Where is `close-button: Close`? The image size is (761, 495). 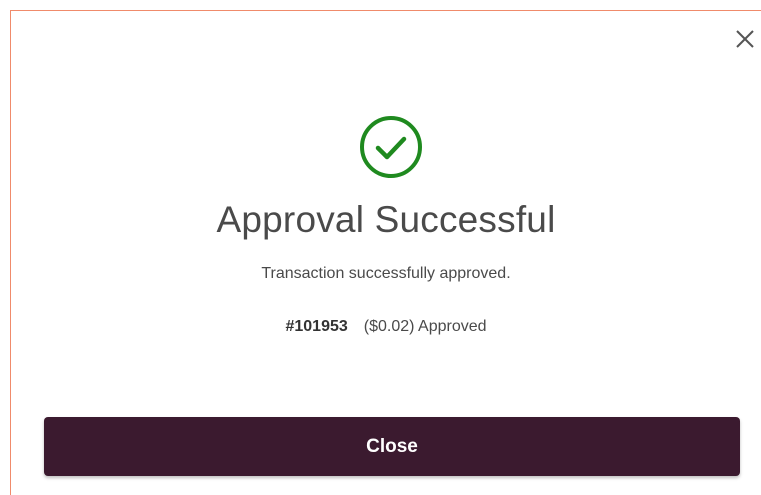 close-button: Close is located at coordinates (392, 446).